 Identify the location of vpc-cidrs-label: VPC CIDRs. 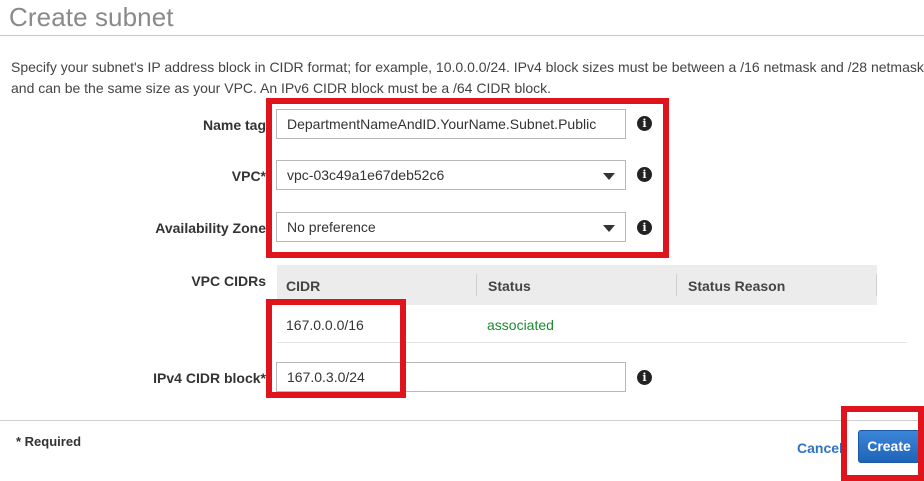
(228, 281).